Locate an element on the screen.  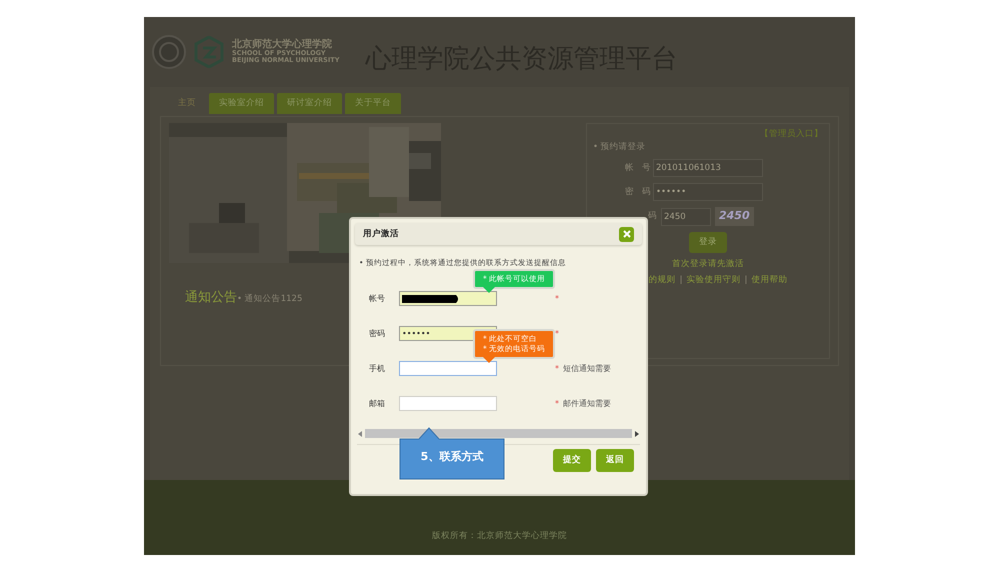
help-link: 的规则 is located at coordinates (662, 280).